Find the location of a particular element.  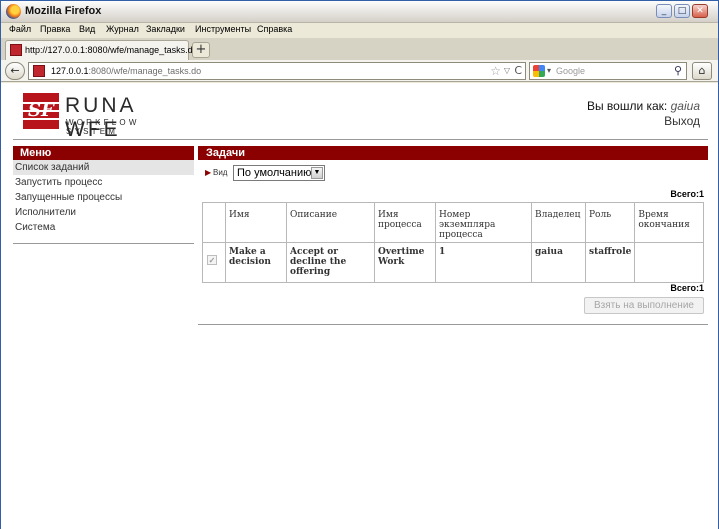

menu-help: Справка is located at coordinates (274, 29).